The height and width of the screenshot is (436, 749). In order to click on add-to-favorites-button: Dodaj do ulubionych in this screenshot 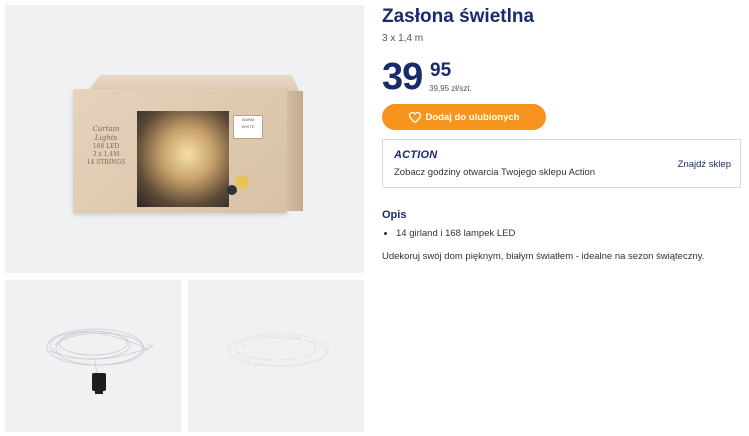, I will do `click(464, 117)`.